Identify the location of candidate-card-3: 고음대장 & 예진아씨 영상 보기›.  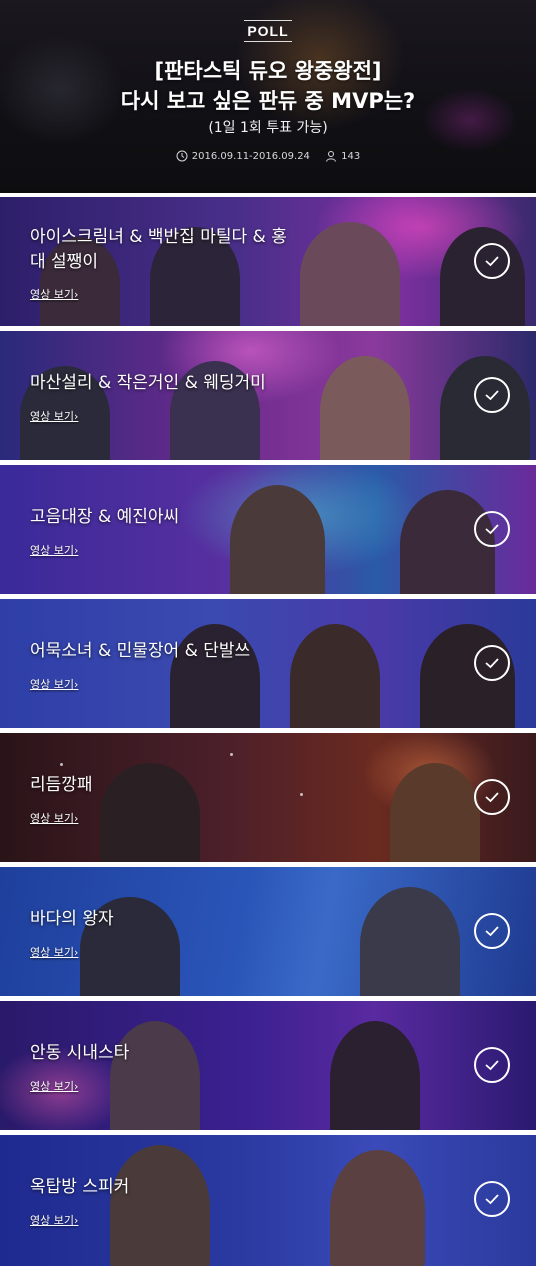
(268, 529).